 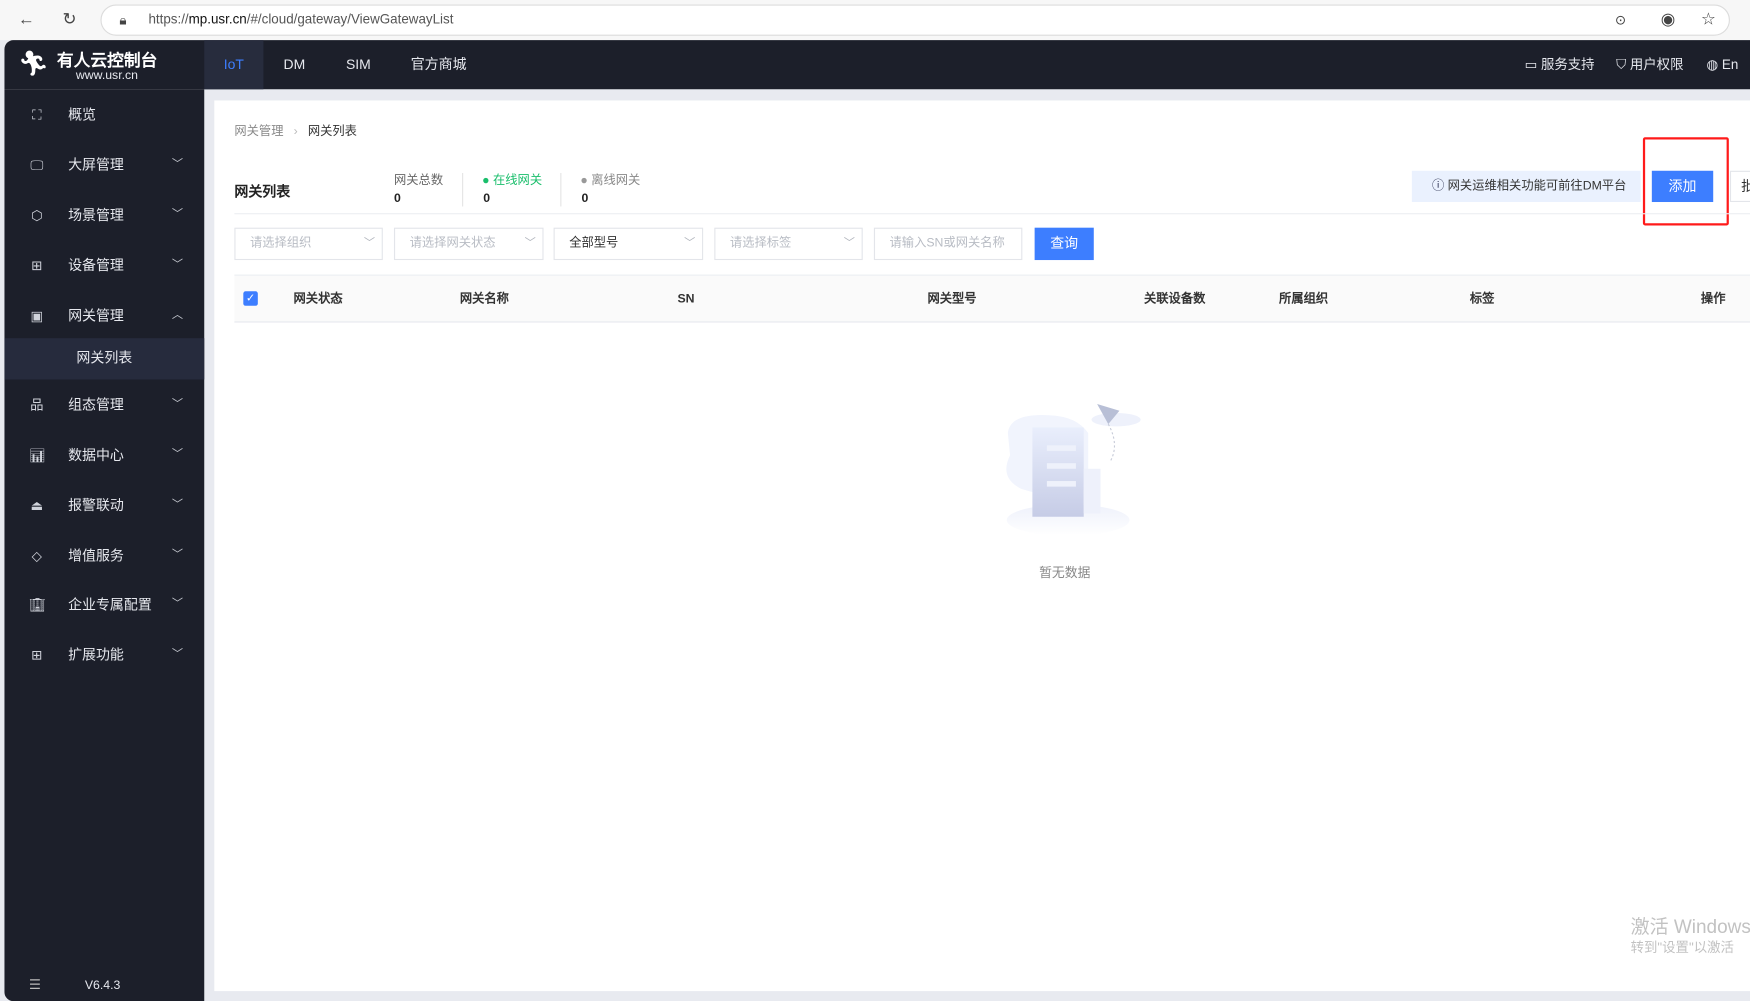 I want to click on sidebar-item-bigscreen: 🖵︎ 大屏管理 ﹀, so click(x=104, y=165).